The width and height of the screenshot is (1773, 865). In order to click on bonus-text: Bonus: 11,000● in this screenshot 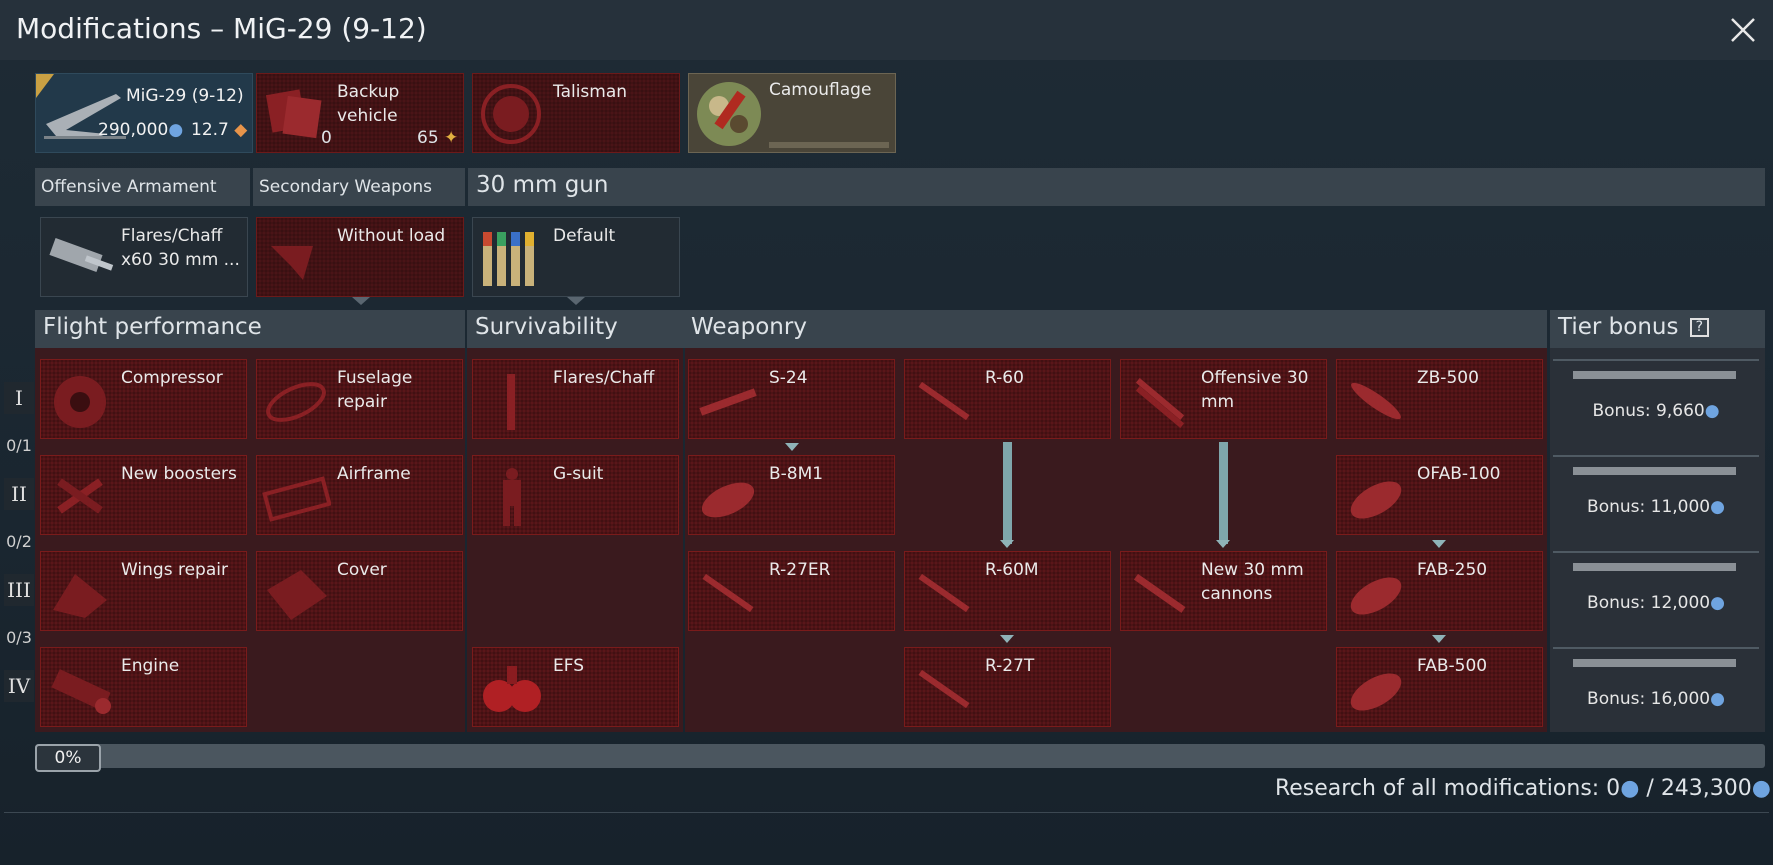, I will do `click(1656, 507)`.